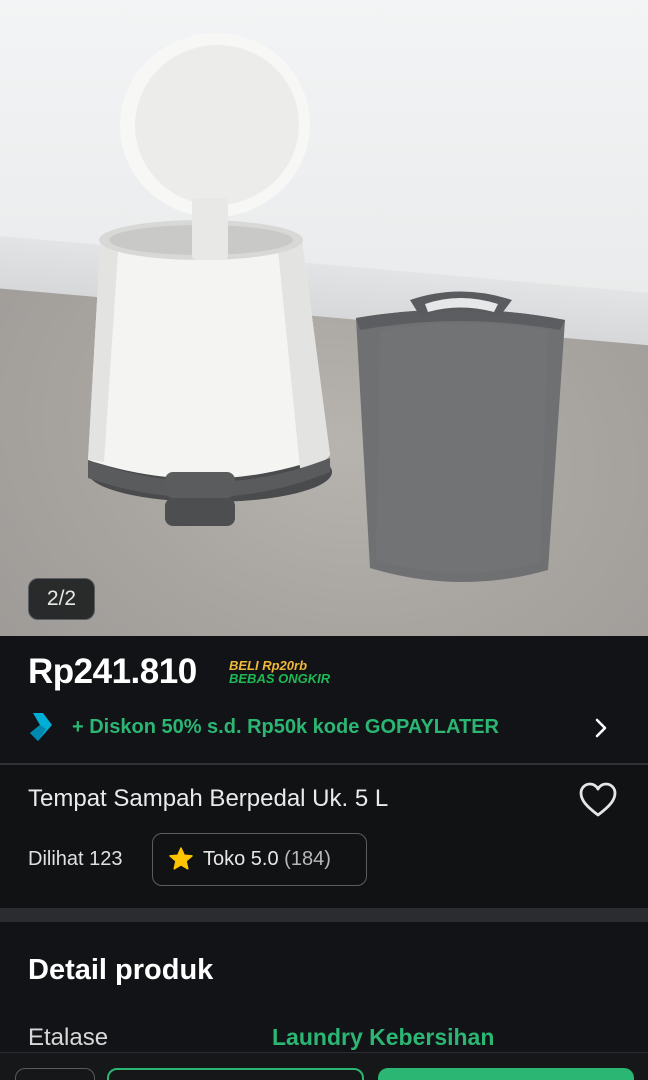 The width and height of the screenshot is (648, 1080). Describe the element at coordinates (601, 728) in the screenshot. I see `chevron-right-icon` at that location.